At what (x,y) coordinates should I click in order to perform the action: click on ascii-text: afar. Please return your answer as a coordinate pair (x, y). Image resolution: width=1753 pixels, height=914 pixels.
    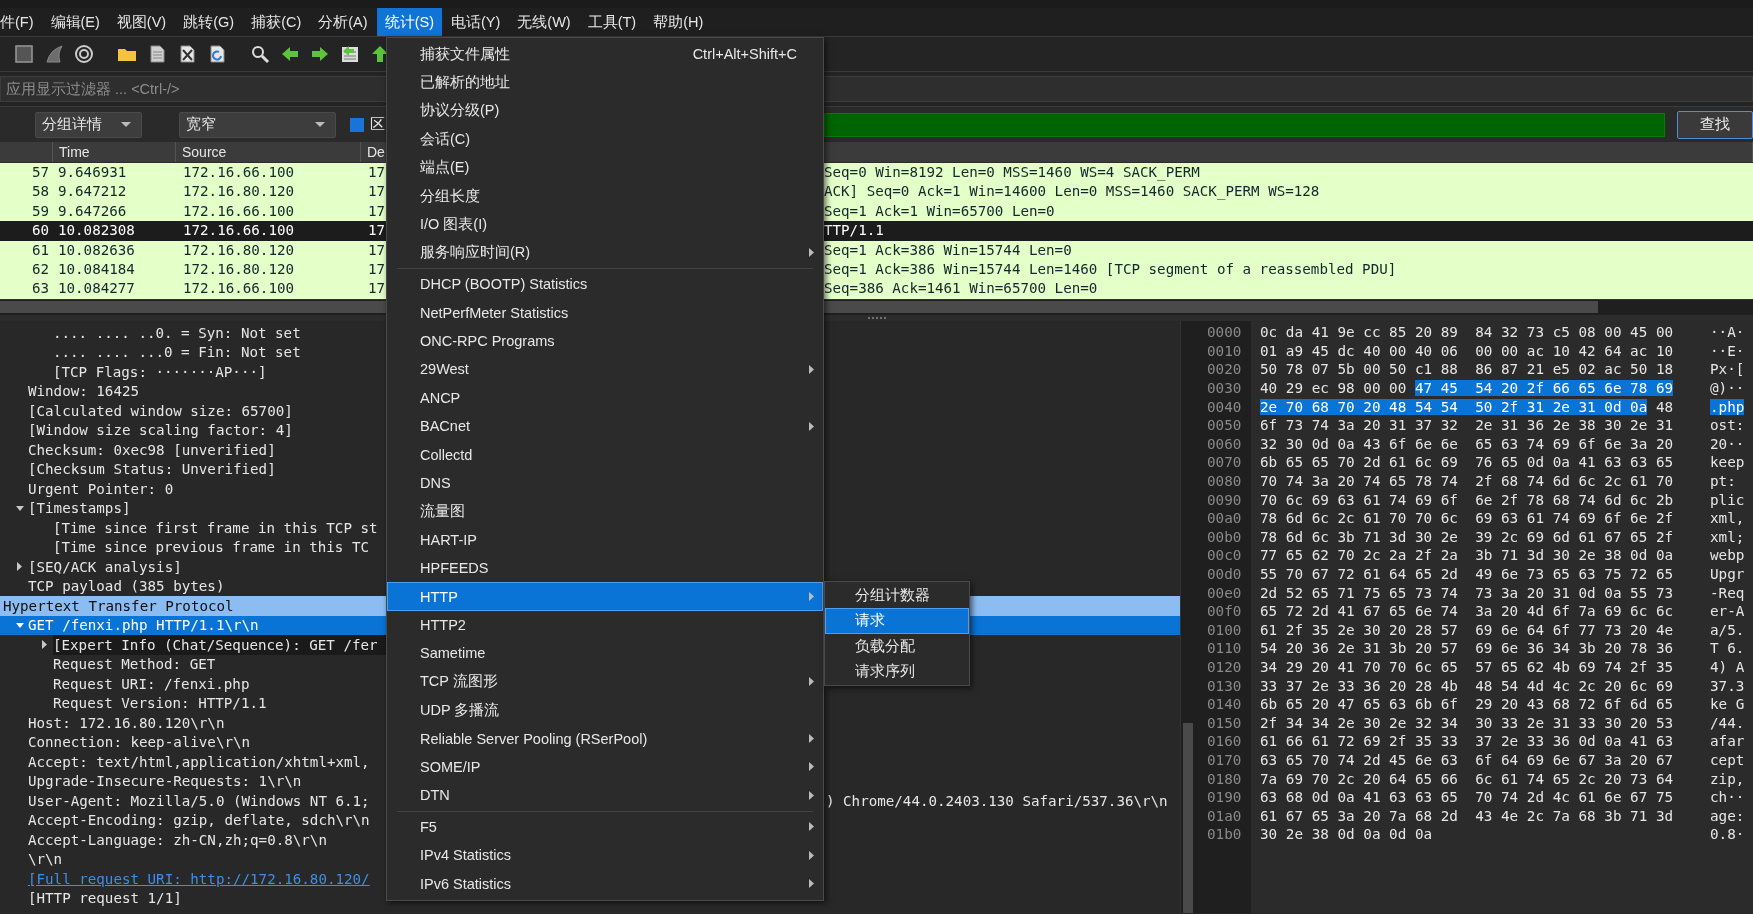
    Looking at the image, I should click on (1727, 741).